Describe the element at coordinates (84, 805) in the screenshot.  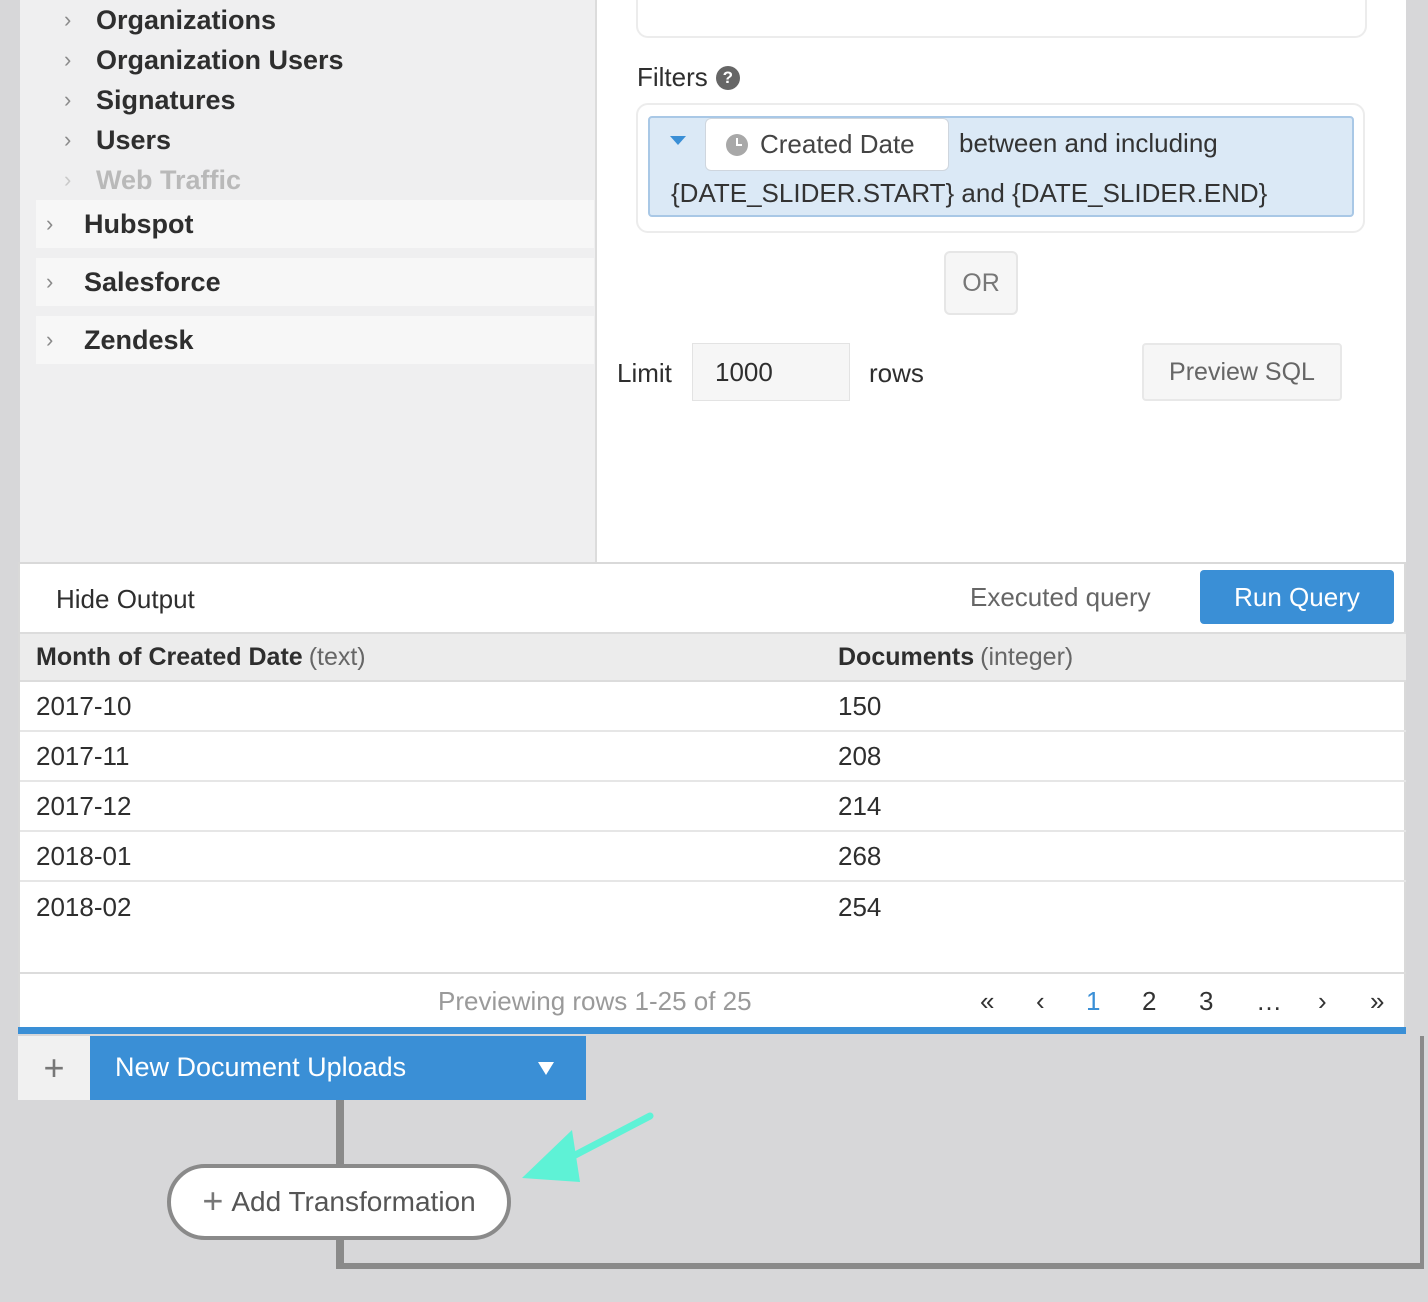
I see `table-cell: 2017-12` at that location.